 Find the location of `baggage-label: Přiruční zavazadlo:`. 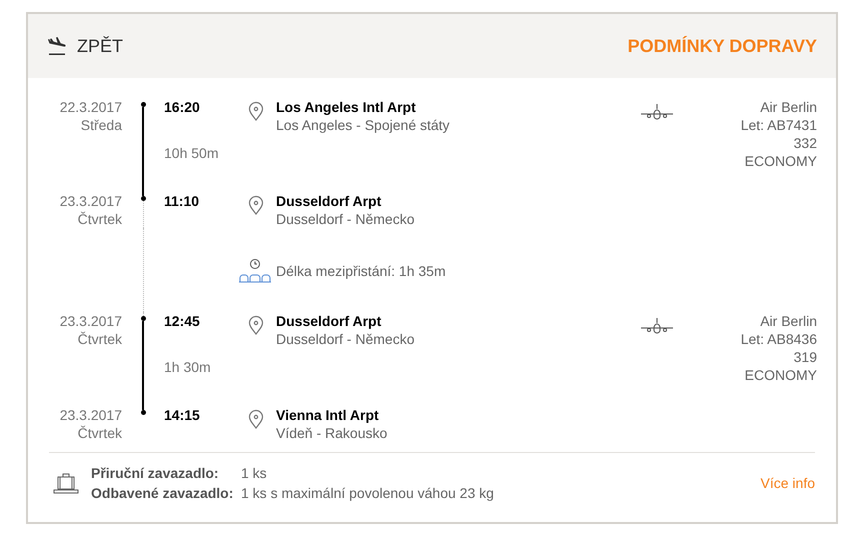

baggage-label: Přiruční zavazadlo: is located at coordinates (155, 473).